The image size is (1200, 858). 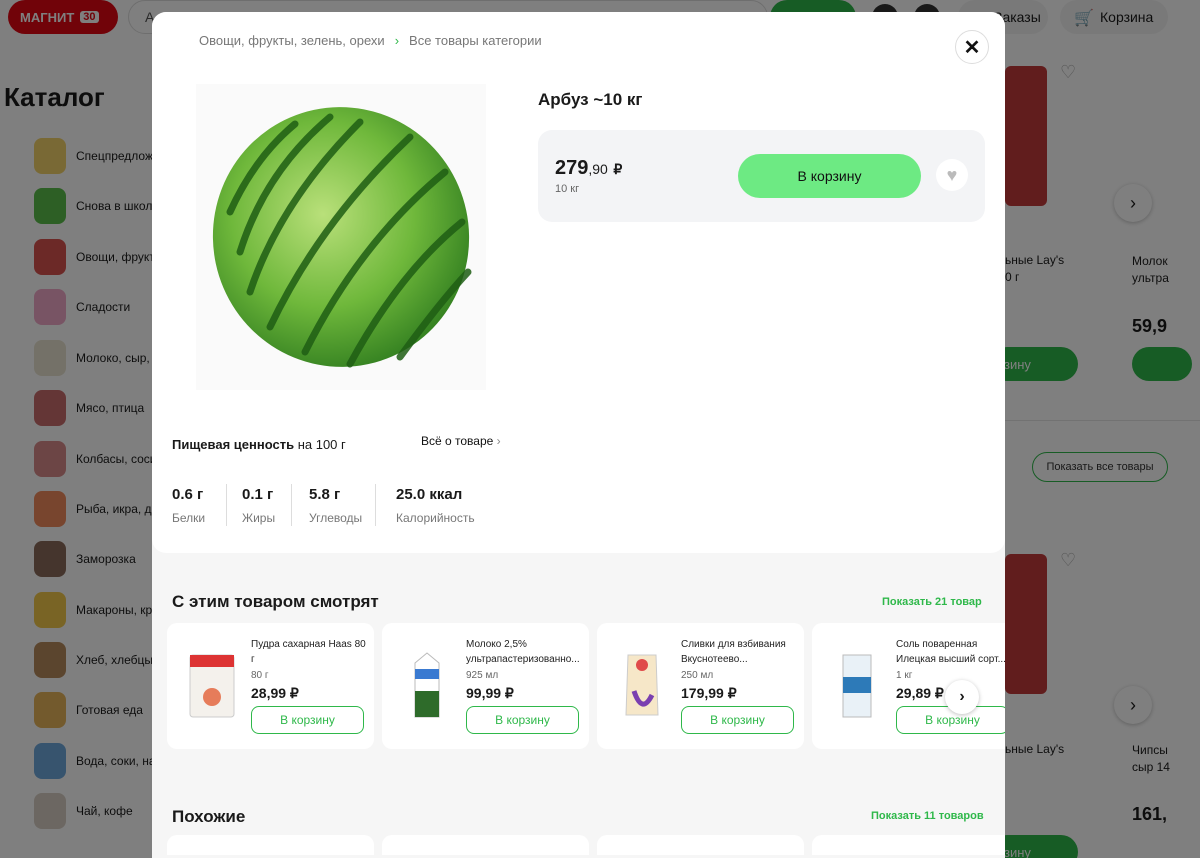 What do you see at coordinates (429, 494) in the screenshot?
I see `nutrition-value: 25.0 ккал` at bounding box center [429, 494].